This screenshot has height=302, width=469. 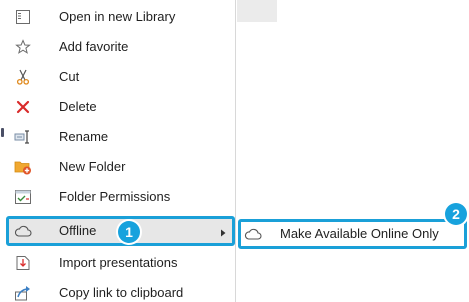 I want to click on scissors-icon, so click(x=23, y=77).